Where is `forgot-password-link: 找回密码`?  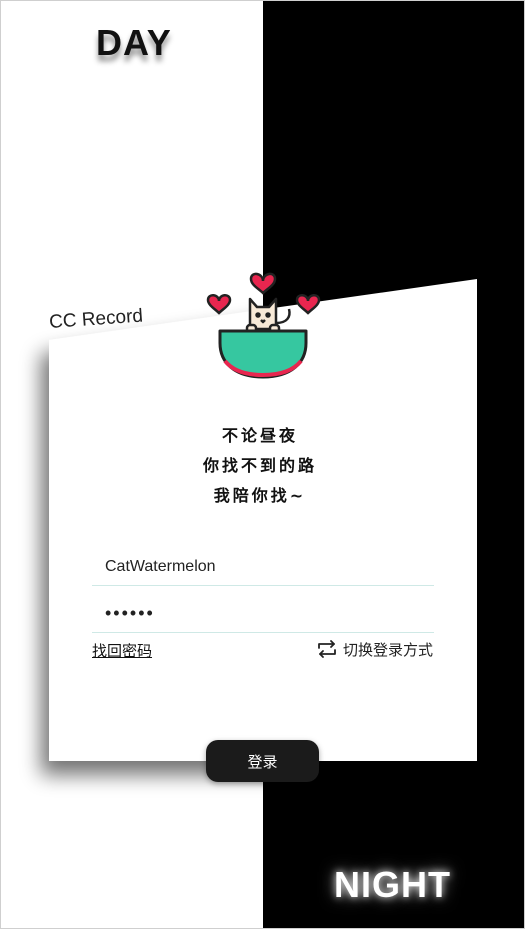 forgot-password-link: 找回密码 is located at coordinates (122, 650).